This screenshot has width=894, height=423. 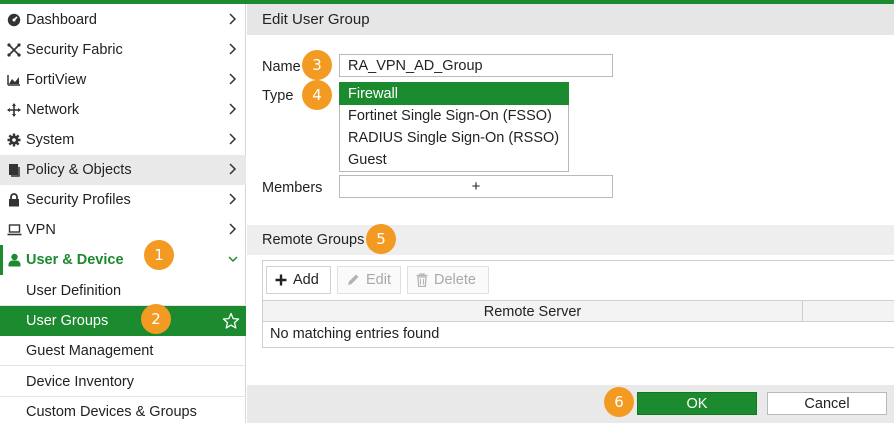 I want to click on column-header-remote-server: Remote Server, so click(x=532, y=311).